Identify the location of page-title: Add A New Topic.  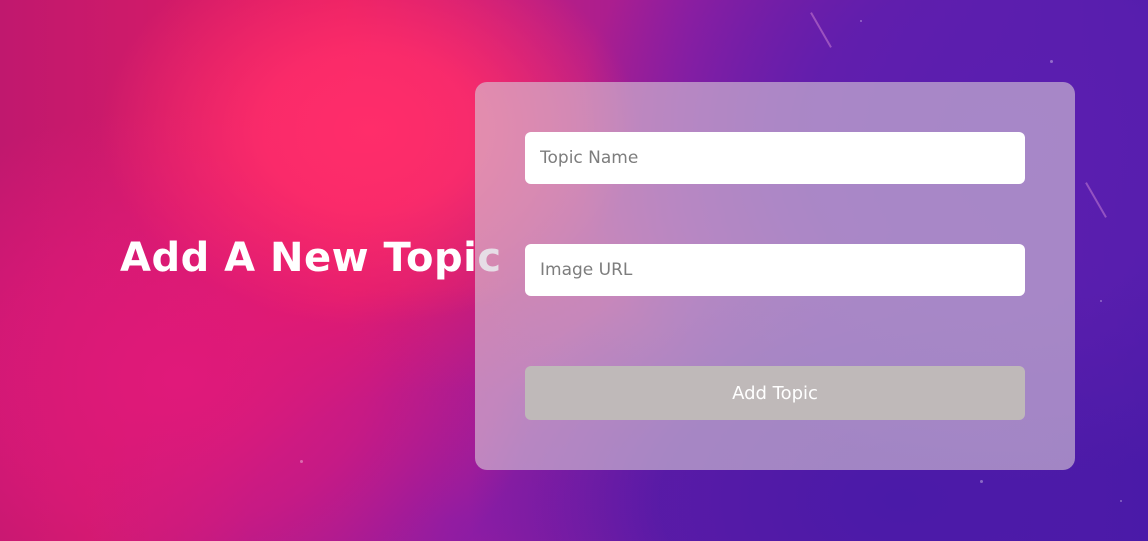
(311, 258).